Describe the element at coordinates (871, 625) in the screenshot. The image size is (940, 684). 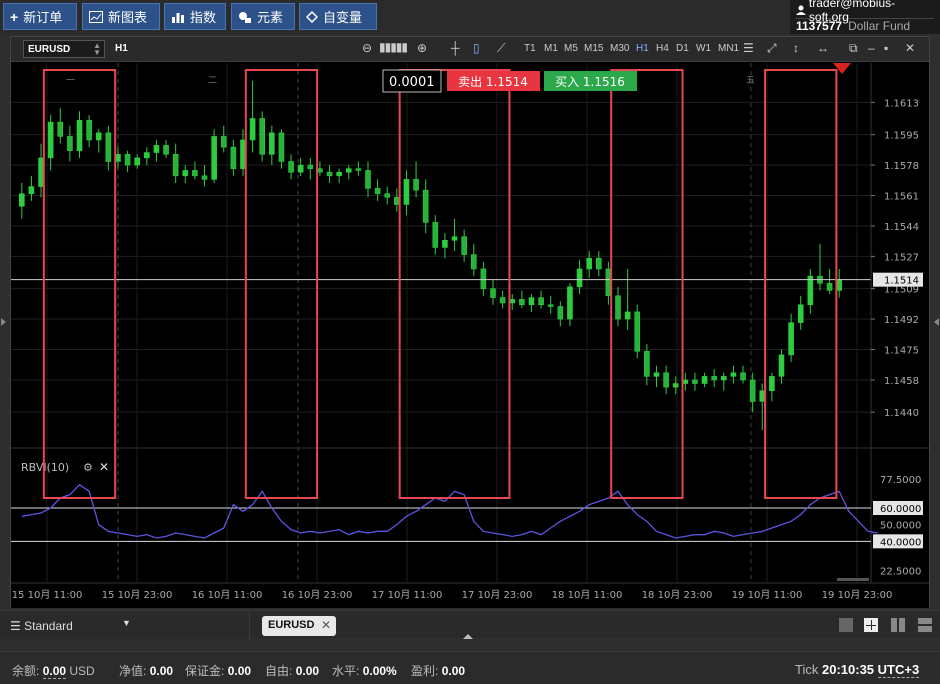
I see `layout-grid-icon` at that location.